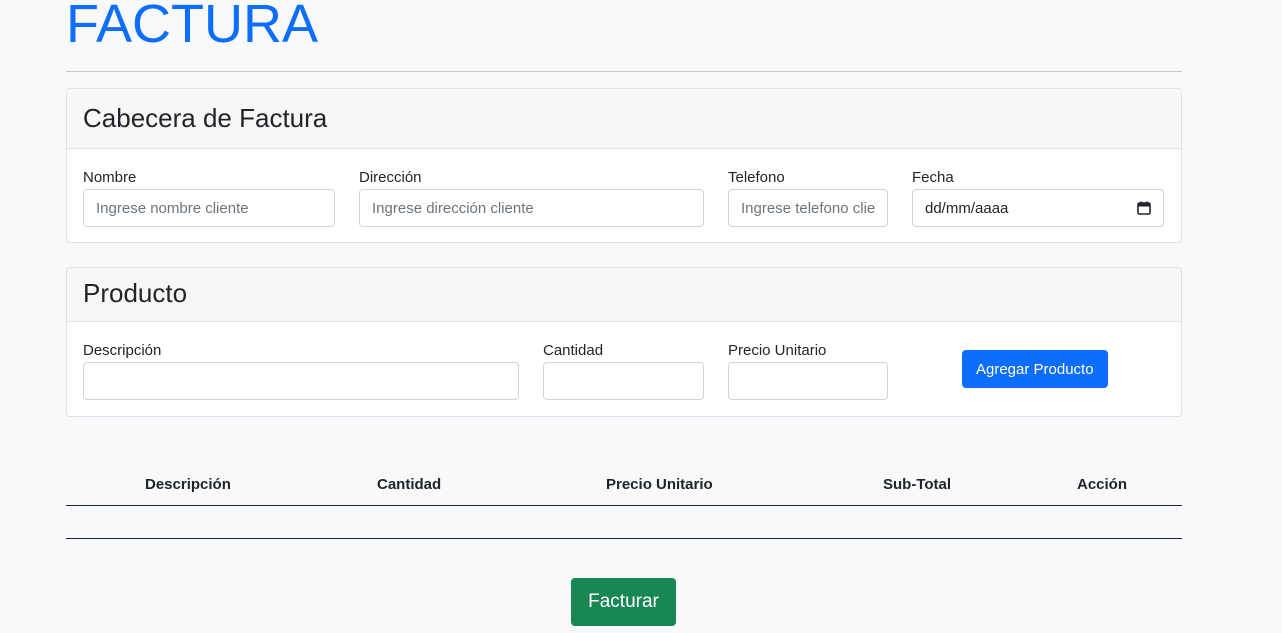 The image size is (1282, 633). What do you see at coordinates (624, 71) in the screenshot?
I see `title-divider` at bounding box center [624, 71].